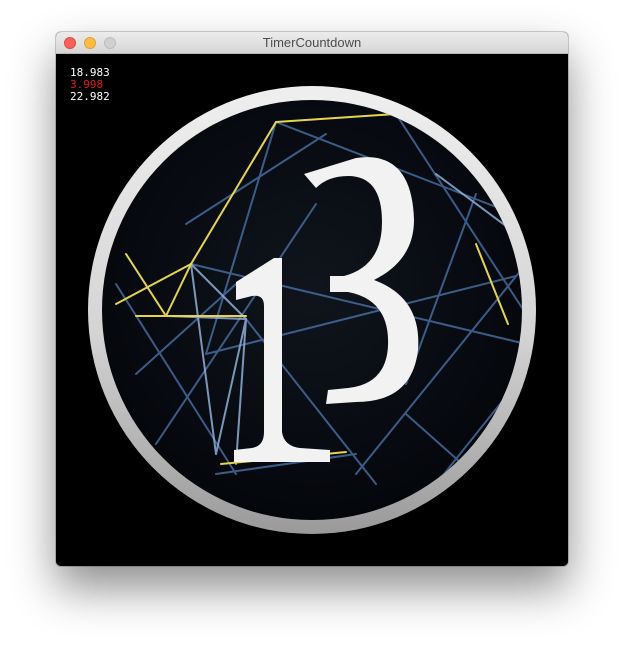  Describe the element at coordinates (90, 85) in the screenshot. I see `timer-readouts: 18.983 3.998 22.982` at that location.